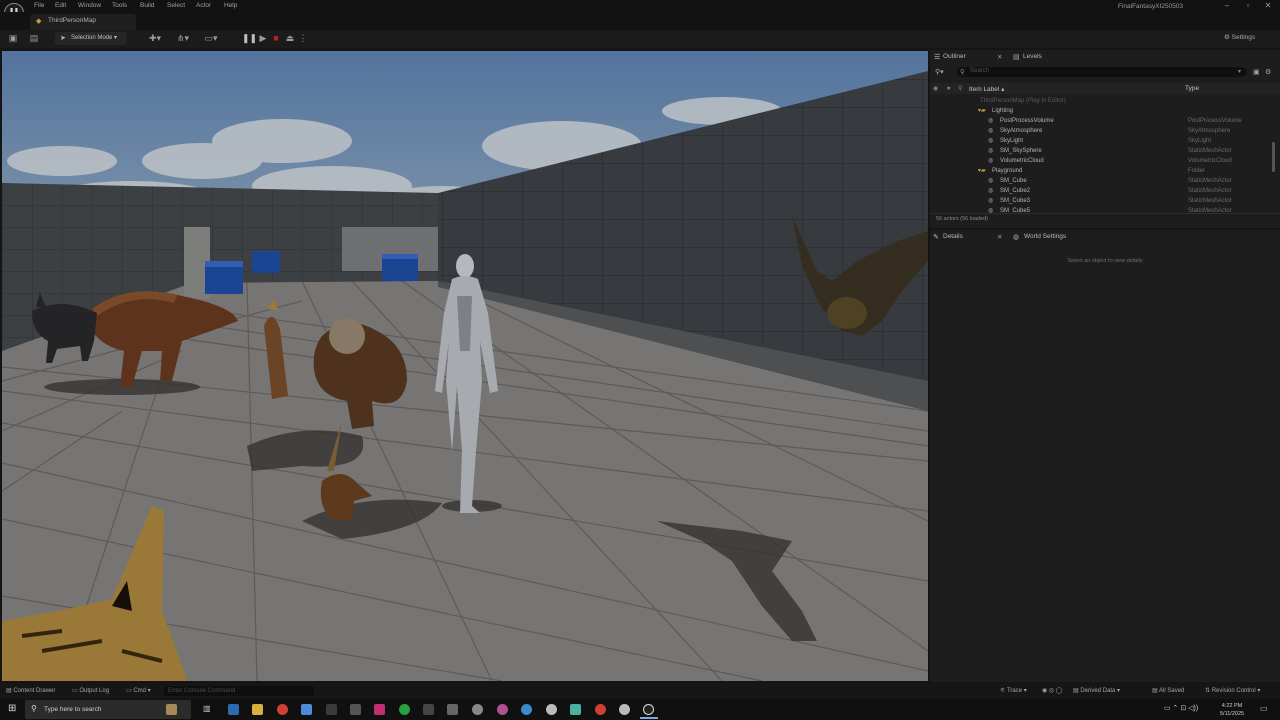 The image size is (1280, 720). Describe the element at coordinates (90, 690) in the screenshot. I see `output-log-button: ▭ Output Log` at that location.